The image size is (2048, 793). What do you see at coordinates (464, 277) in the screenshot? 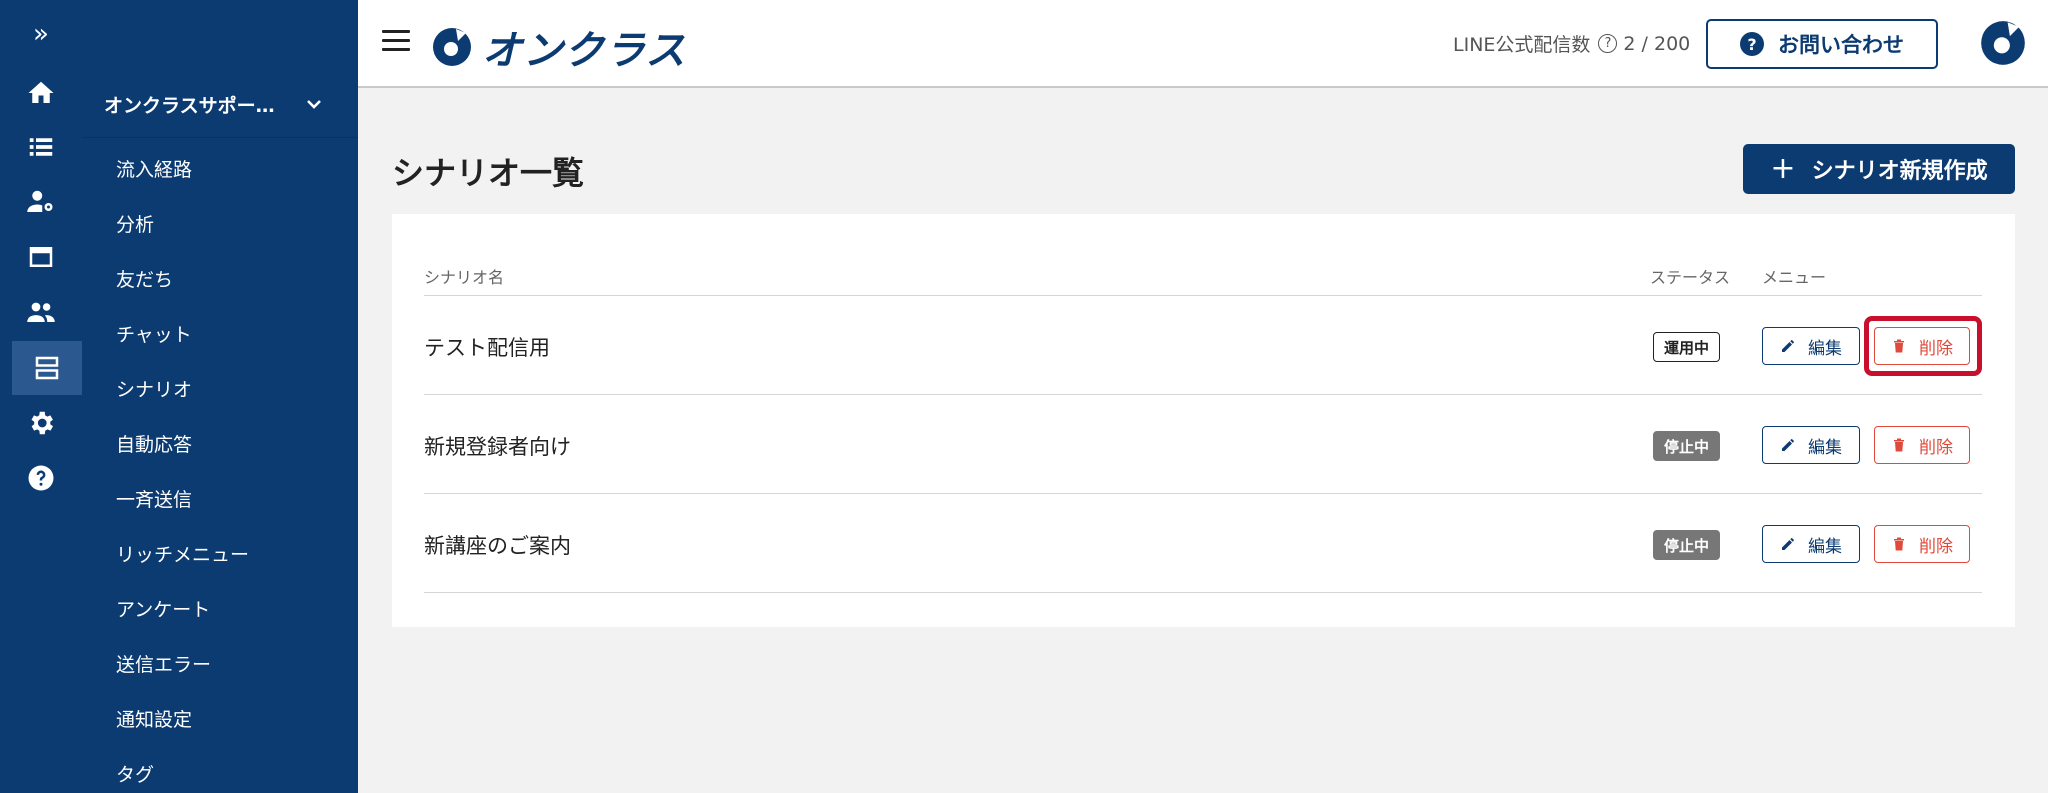
I see `column-header-name: シナリオ名` at bounding box center [464, 277].